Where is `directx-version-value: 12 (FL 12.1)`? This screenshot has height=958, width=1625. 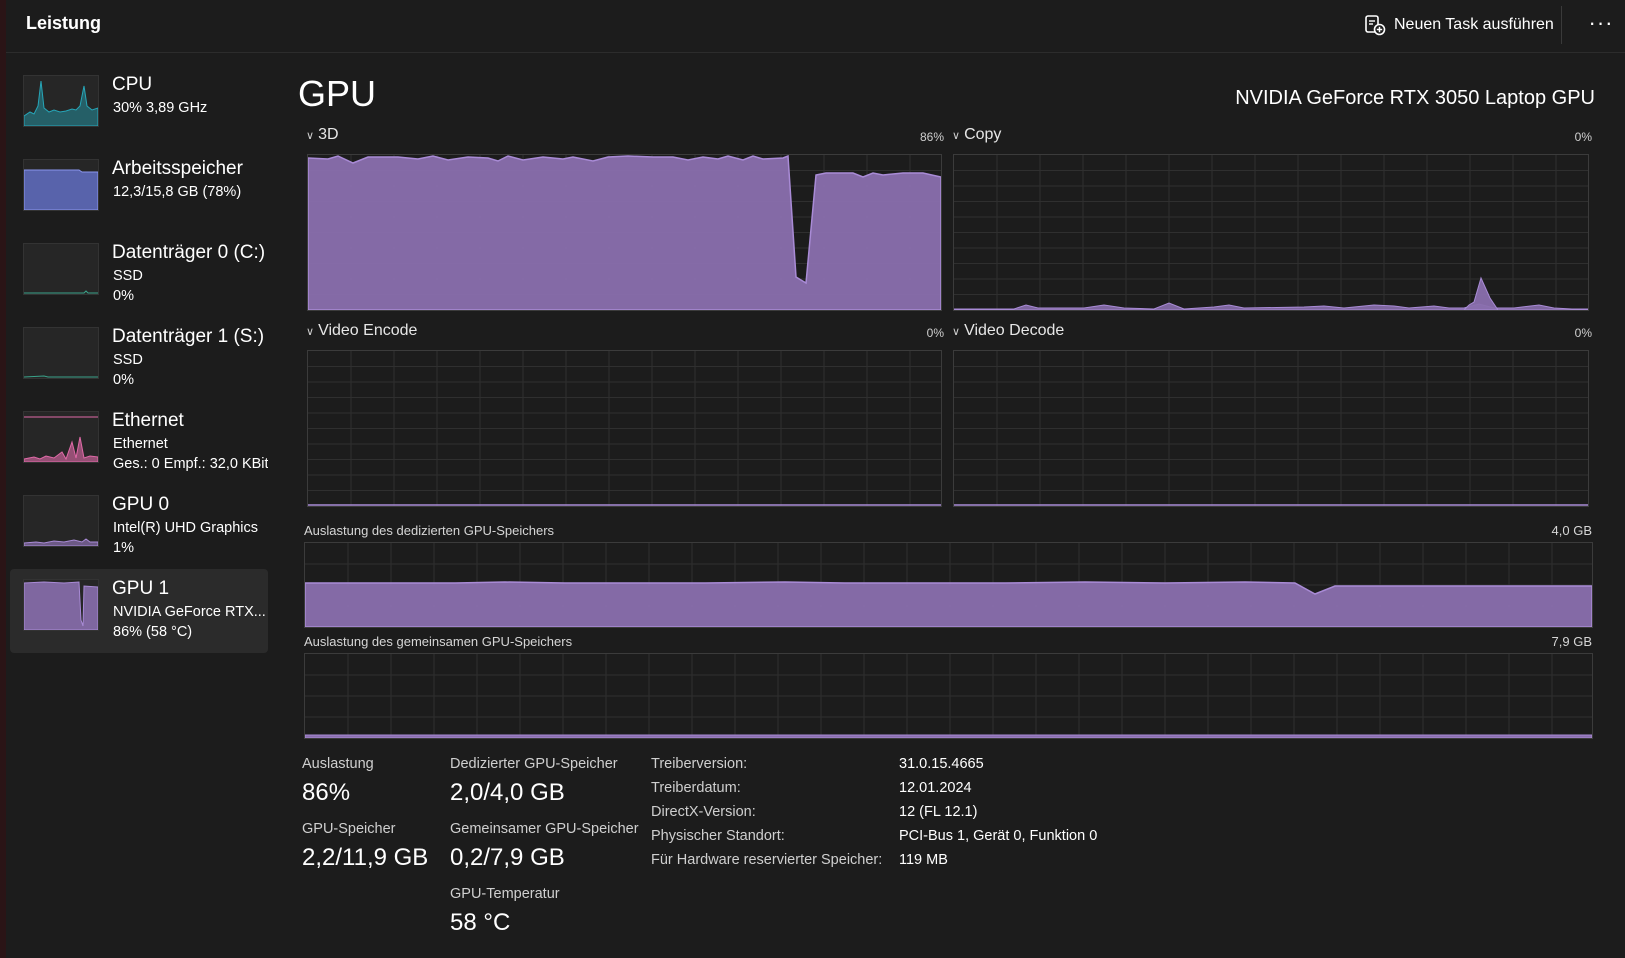 directx-version-value: 12 (FL 12.1) is located at coordinates (938, 812).